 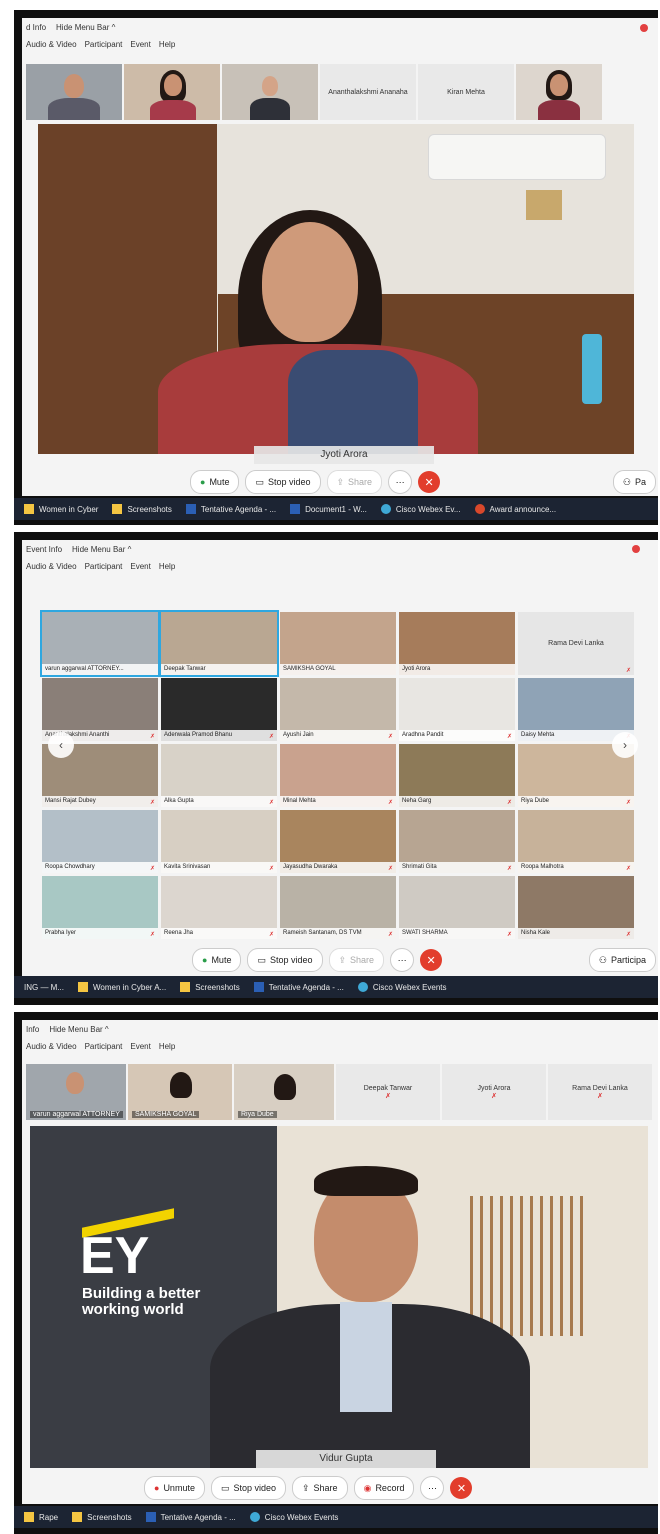 What do you see at coordinates (576, 841) in the screenshot?
I see `grid-tile: Roopa Malhotra ✗` at bounding box center [576, 841].